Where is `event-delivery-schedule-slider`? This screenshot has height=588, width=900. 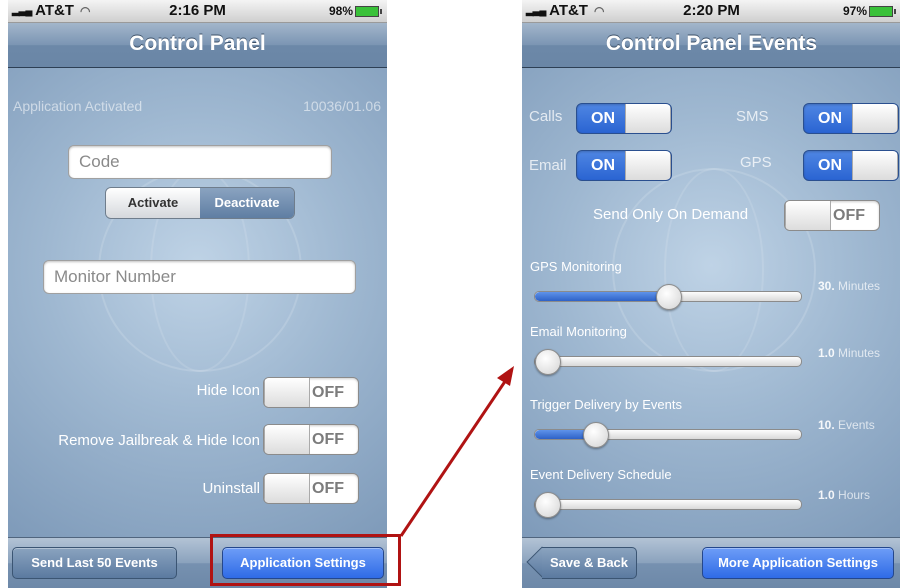
event-delivery-schedule-slider is located at coordinates (668, 505).